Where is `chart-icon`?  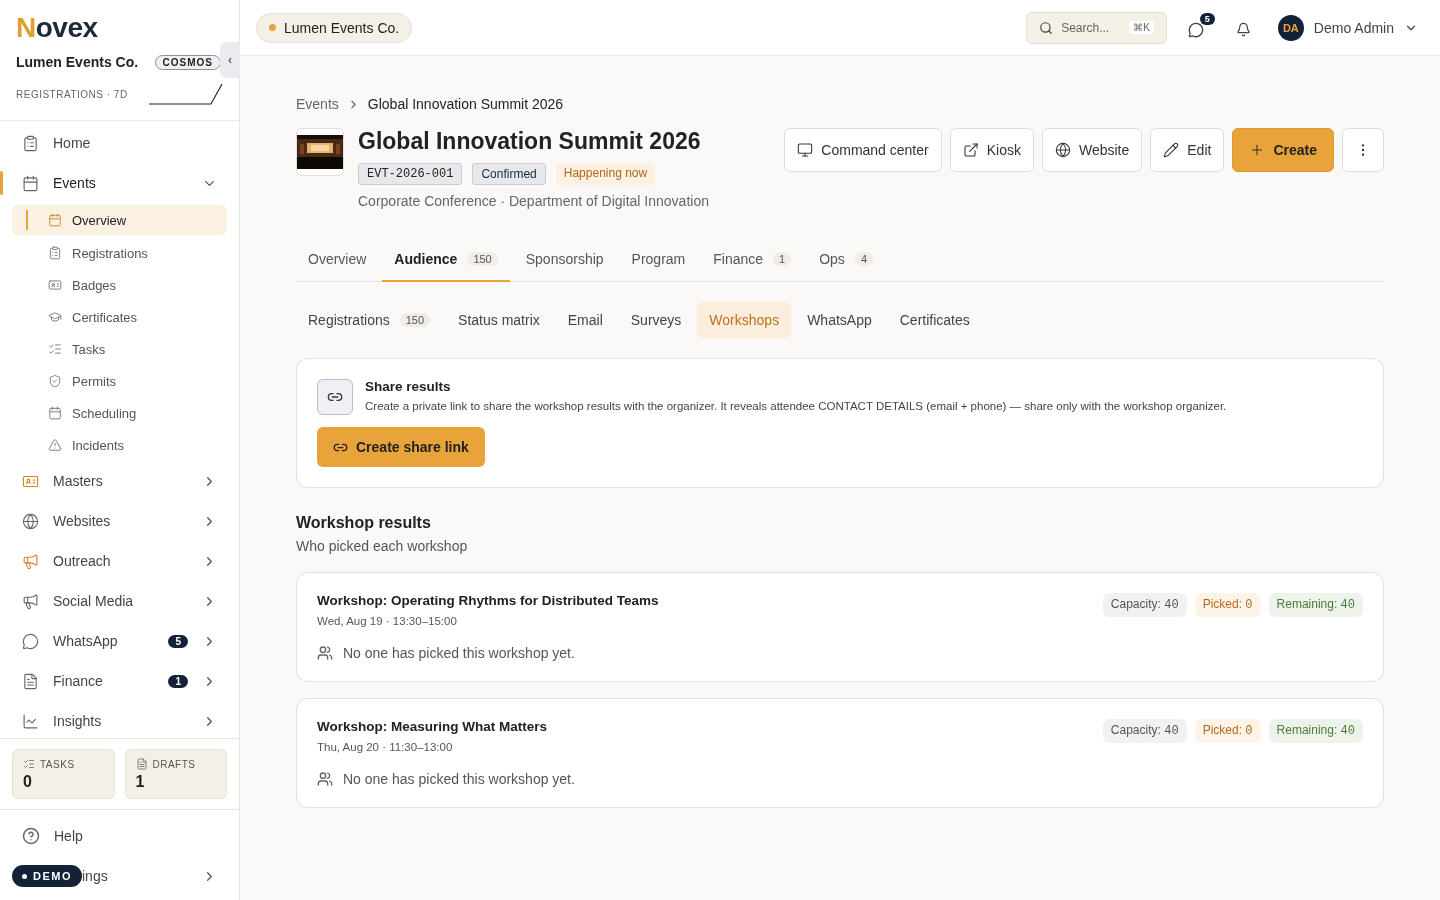
chart-icon is located at coordinates (30, 721).